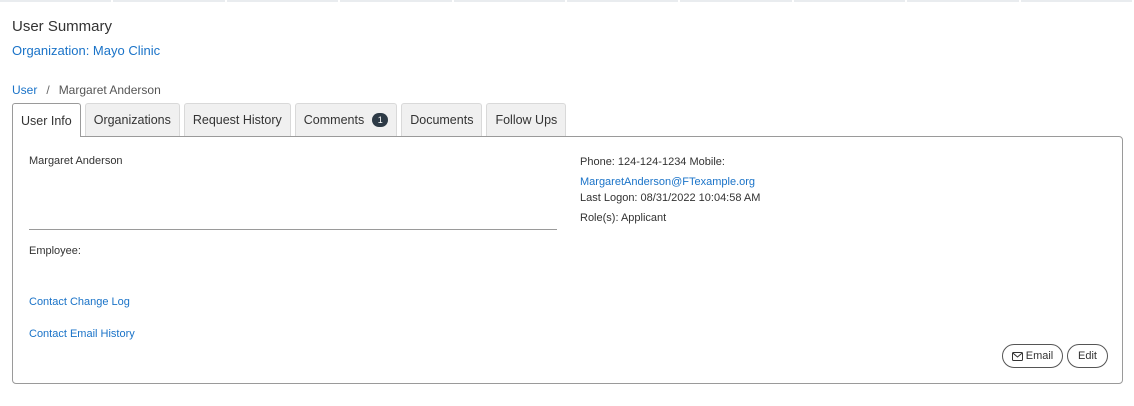 The width and height of the screenshot is (1134, 406). I want to click on last-logon: Last Logon: 08/31/2022 10:04:58 AM, so click(670, 198).